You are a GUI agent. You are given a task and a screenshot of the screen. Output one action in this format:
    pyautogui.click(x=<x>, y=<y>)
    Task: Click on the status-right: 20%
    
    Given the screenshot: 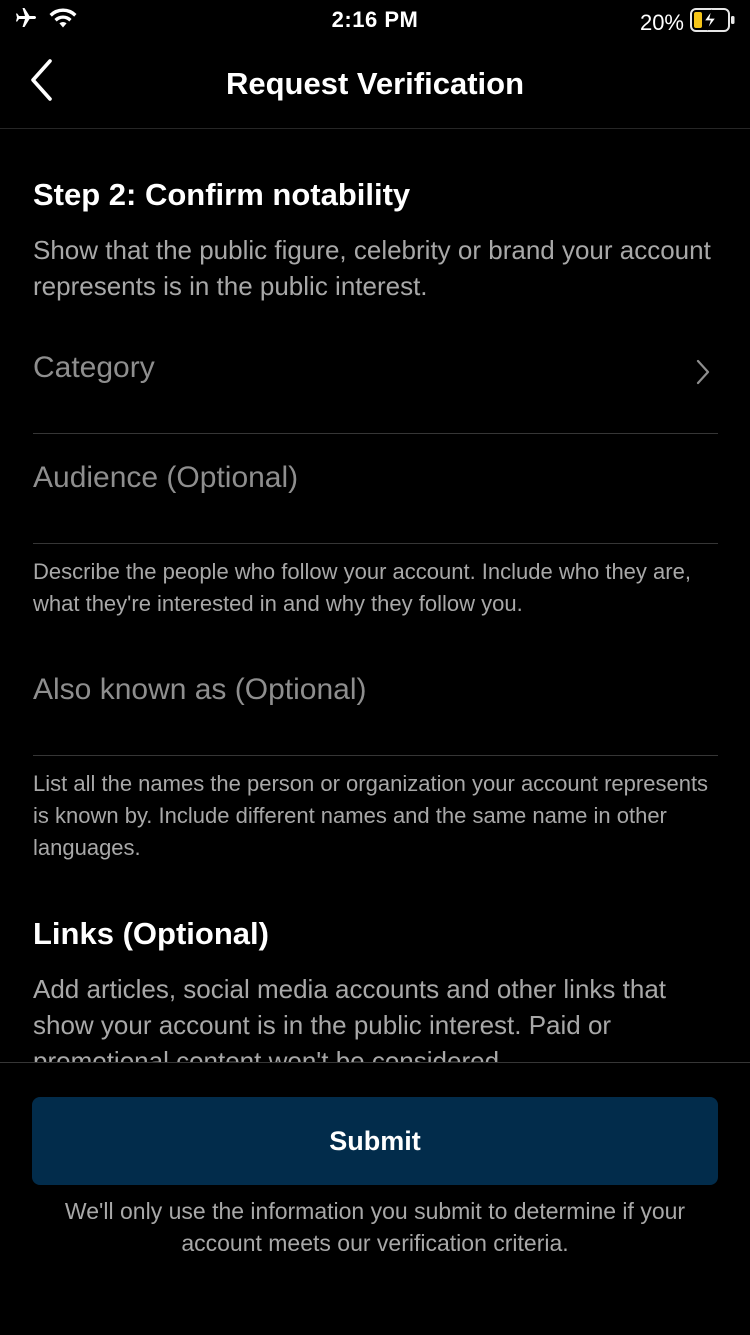 What is the action you would take?
    pyautogui.click(x=688, y=22)
    